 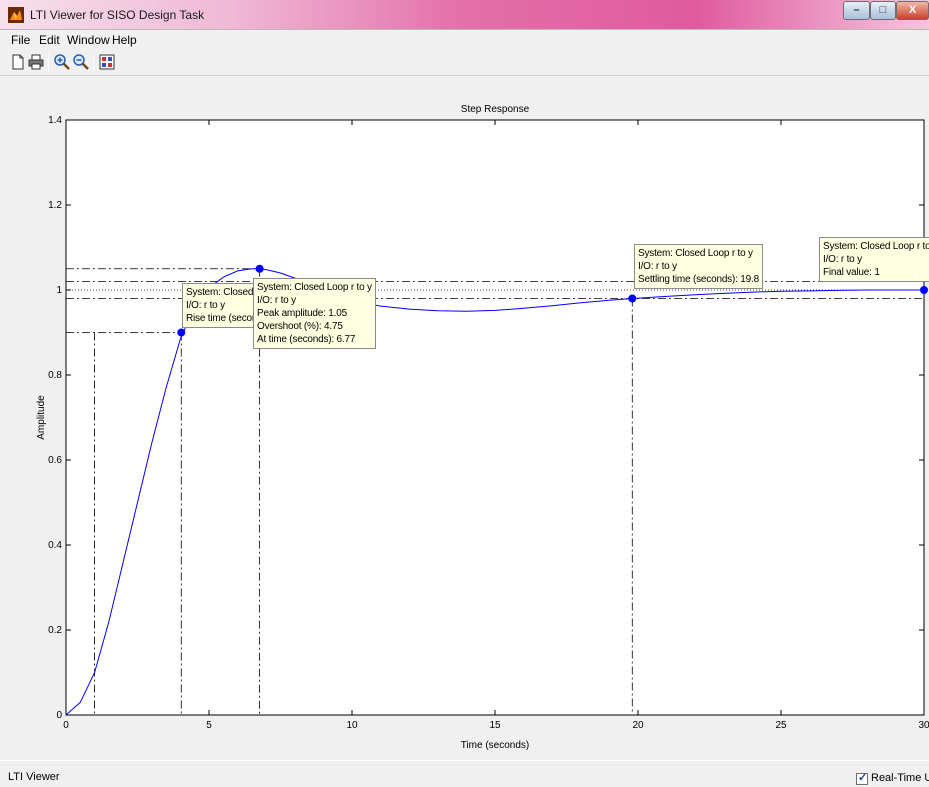 What do you see at coordinates (34, 777) in the screenshot?
I see `status-text: LTI Viewer` at bounding box center [34, 777].